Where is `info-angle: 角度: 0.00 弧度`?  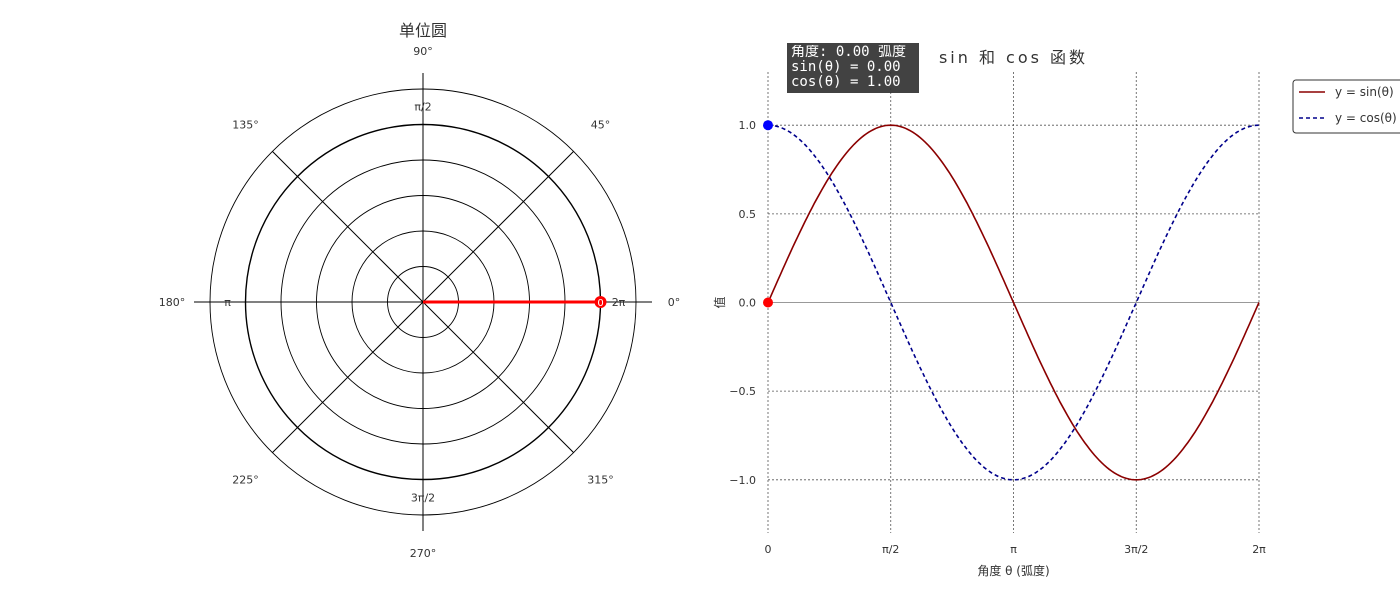
info-angle: 角度: 0.00 弧度 is located at coordinates (849, 52).